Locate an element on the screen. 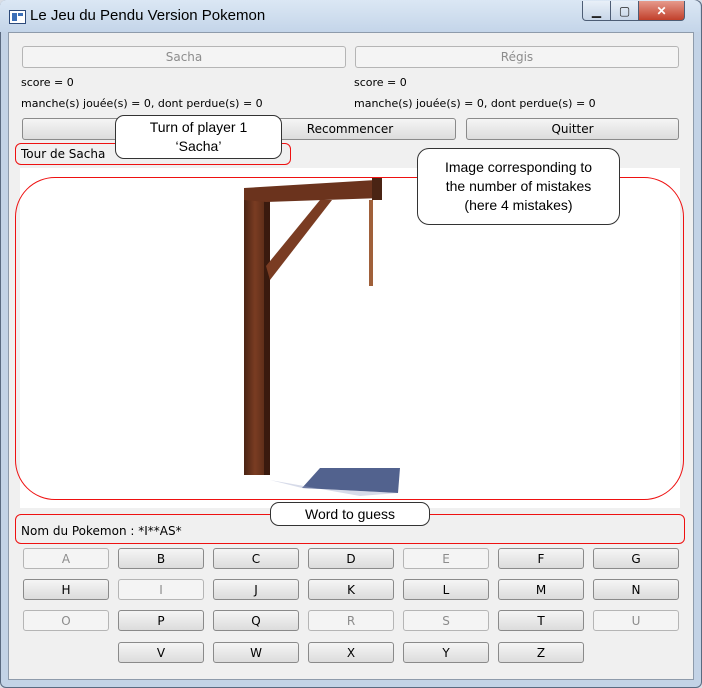 The width and height of the screenshot is (702, 688). letter-button-t: T is located at coordinates (541, 620).